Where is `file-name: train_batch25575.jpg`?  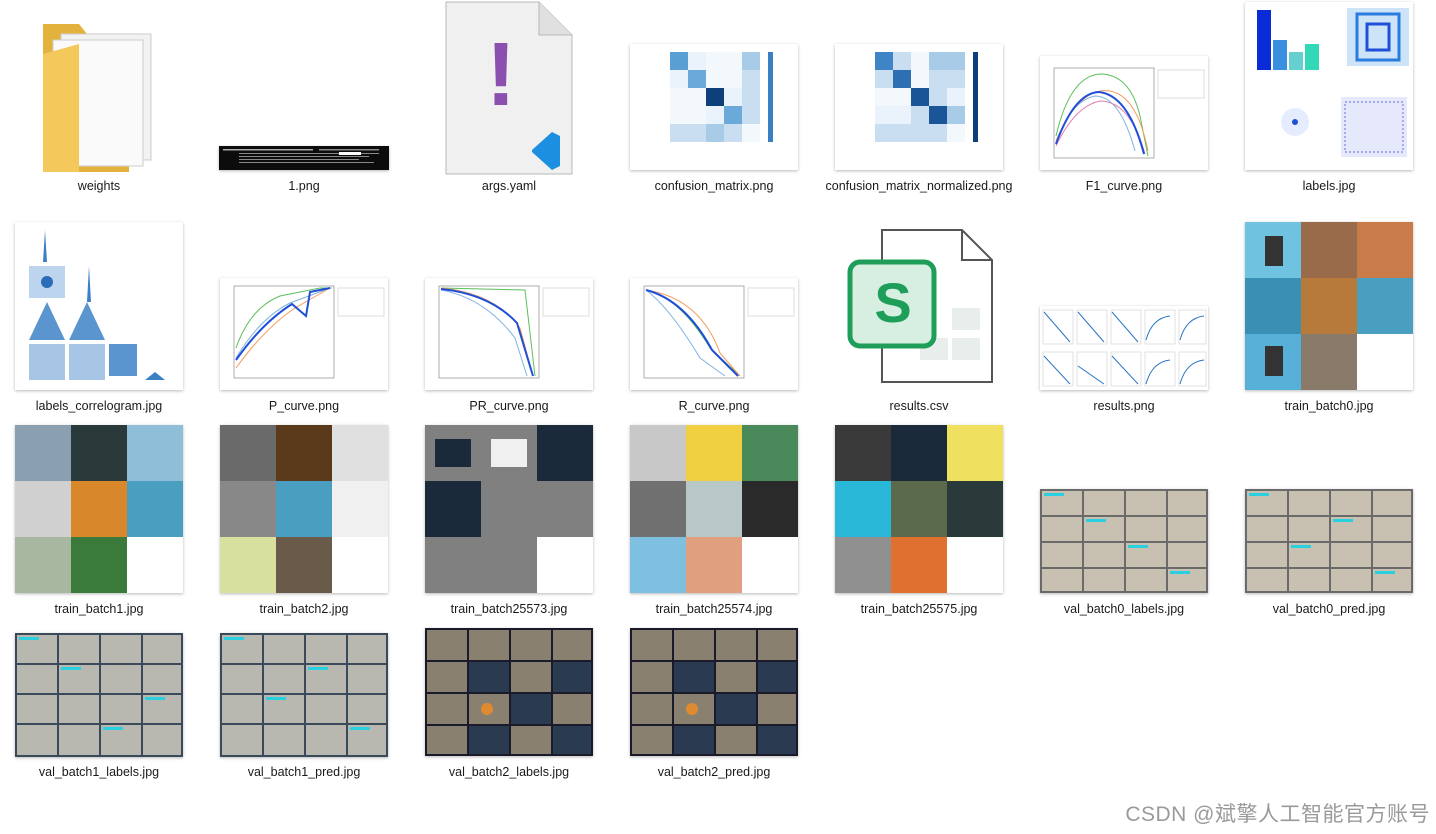 file-name: train_batch25575.jpg is located at coordinates (919, 609).